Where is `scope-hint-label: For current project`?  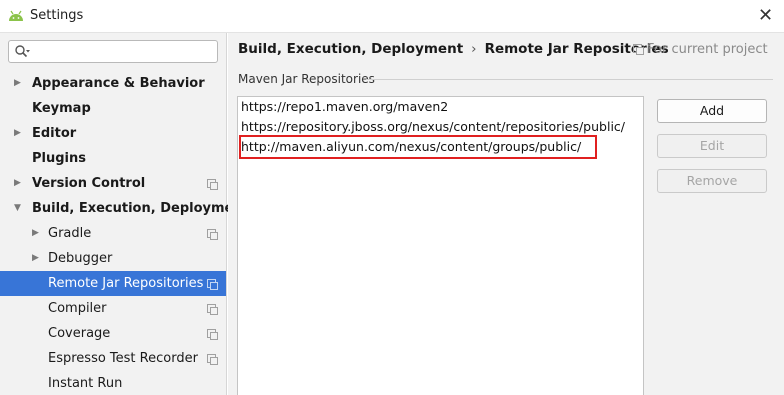
scope-hint-label: For current project is located at coordinates (707, 49).